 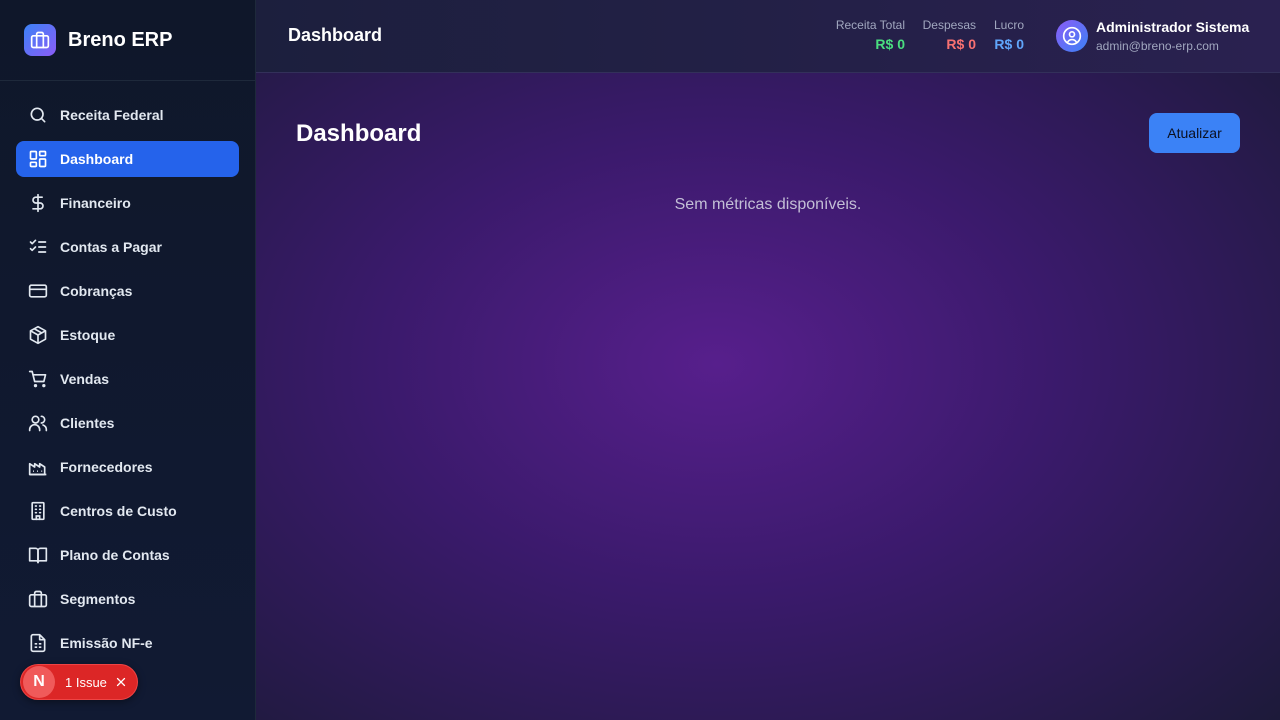 I want to click on sidebar-item-financeiro: Financeiro, so click(x=127, y=203).